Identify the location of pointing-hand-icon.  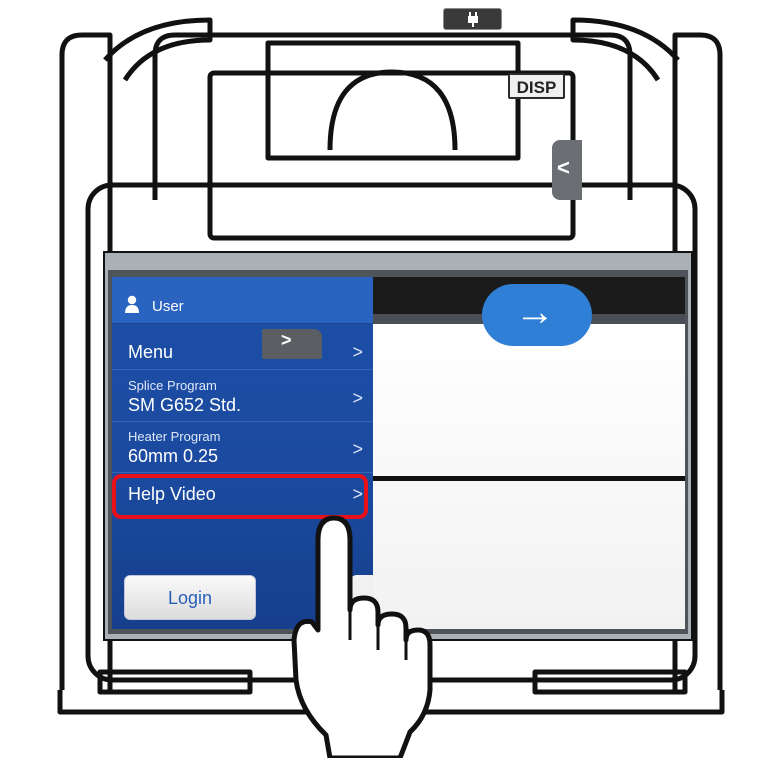
(362, 636).